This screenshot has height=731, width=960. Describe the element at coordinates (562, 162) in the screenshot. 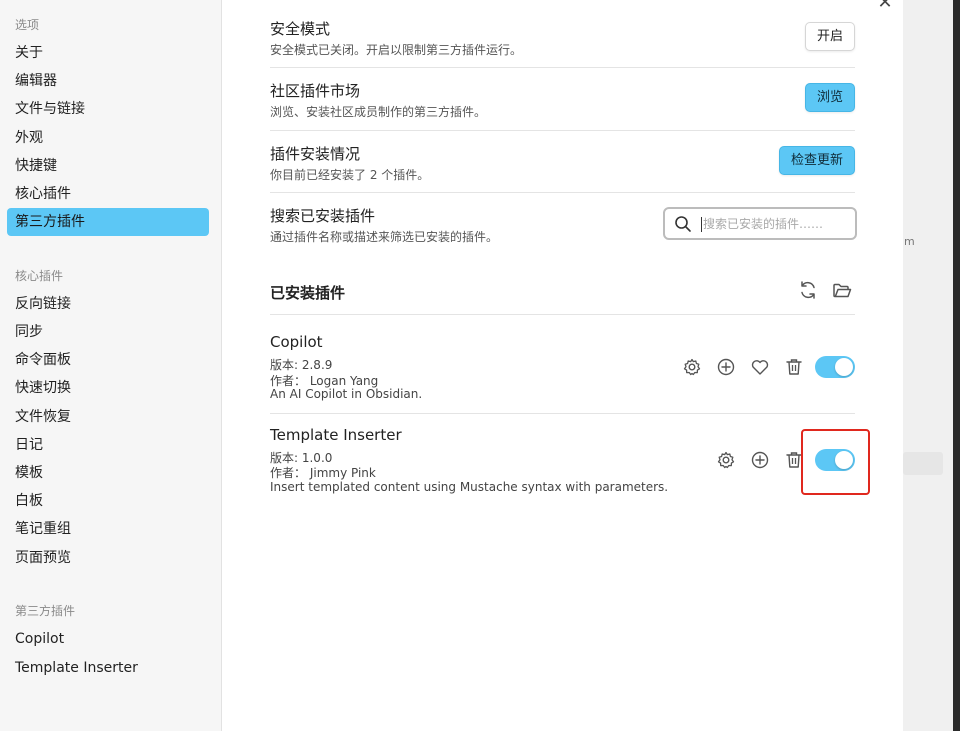

I see `setting-installed-status: 插件安装情况 你目前已经安装了 2 个插件。 检查更新` at that location.